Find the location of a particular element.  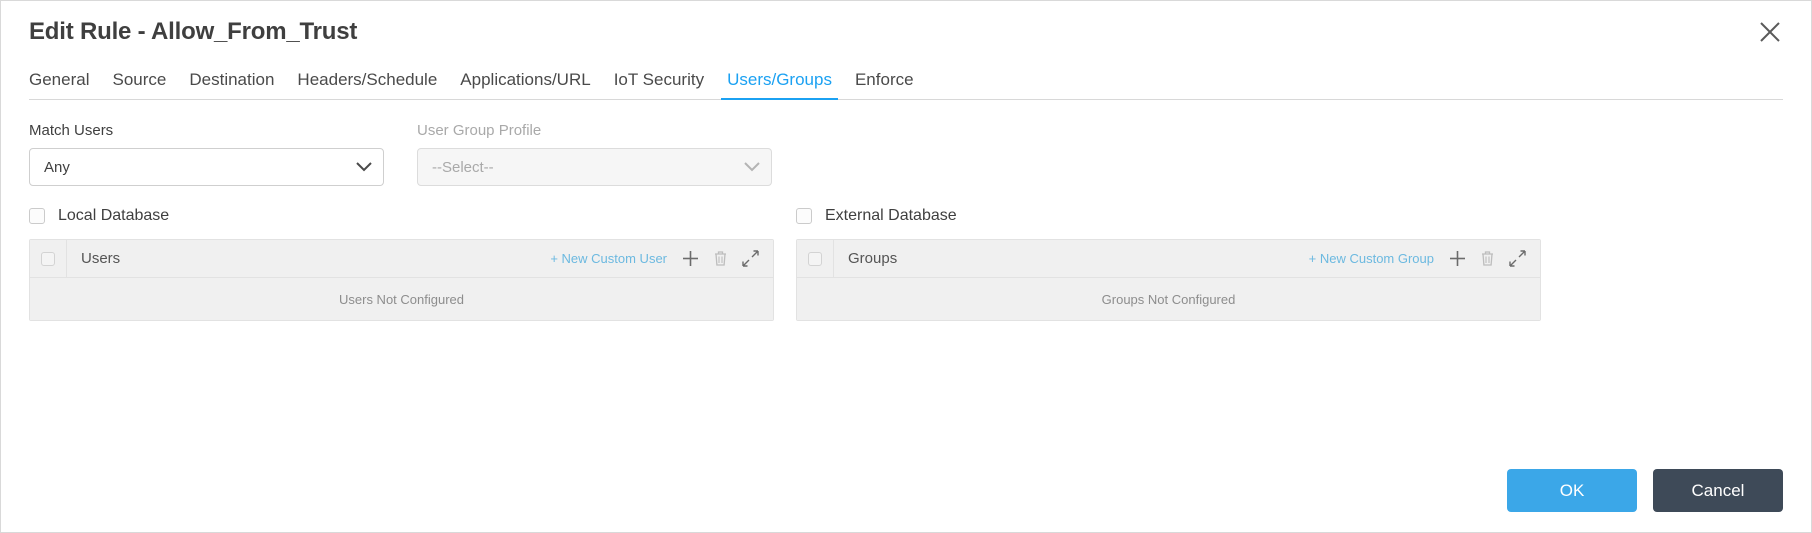

groups-select-all-cell is located at coordinates (815, 258).